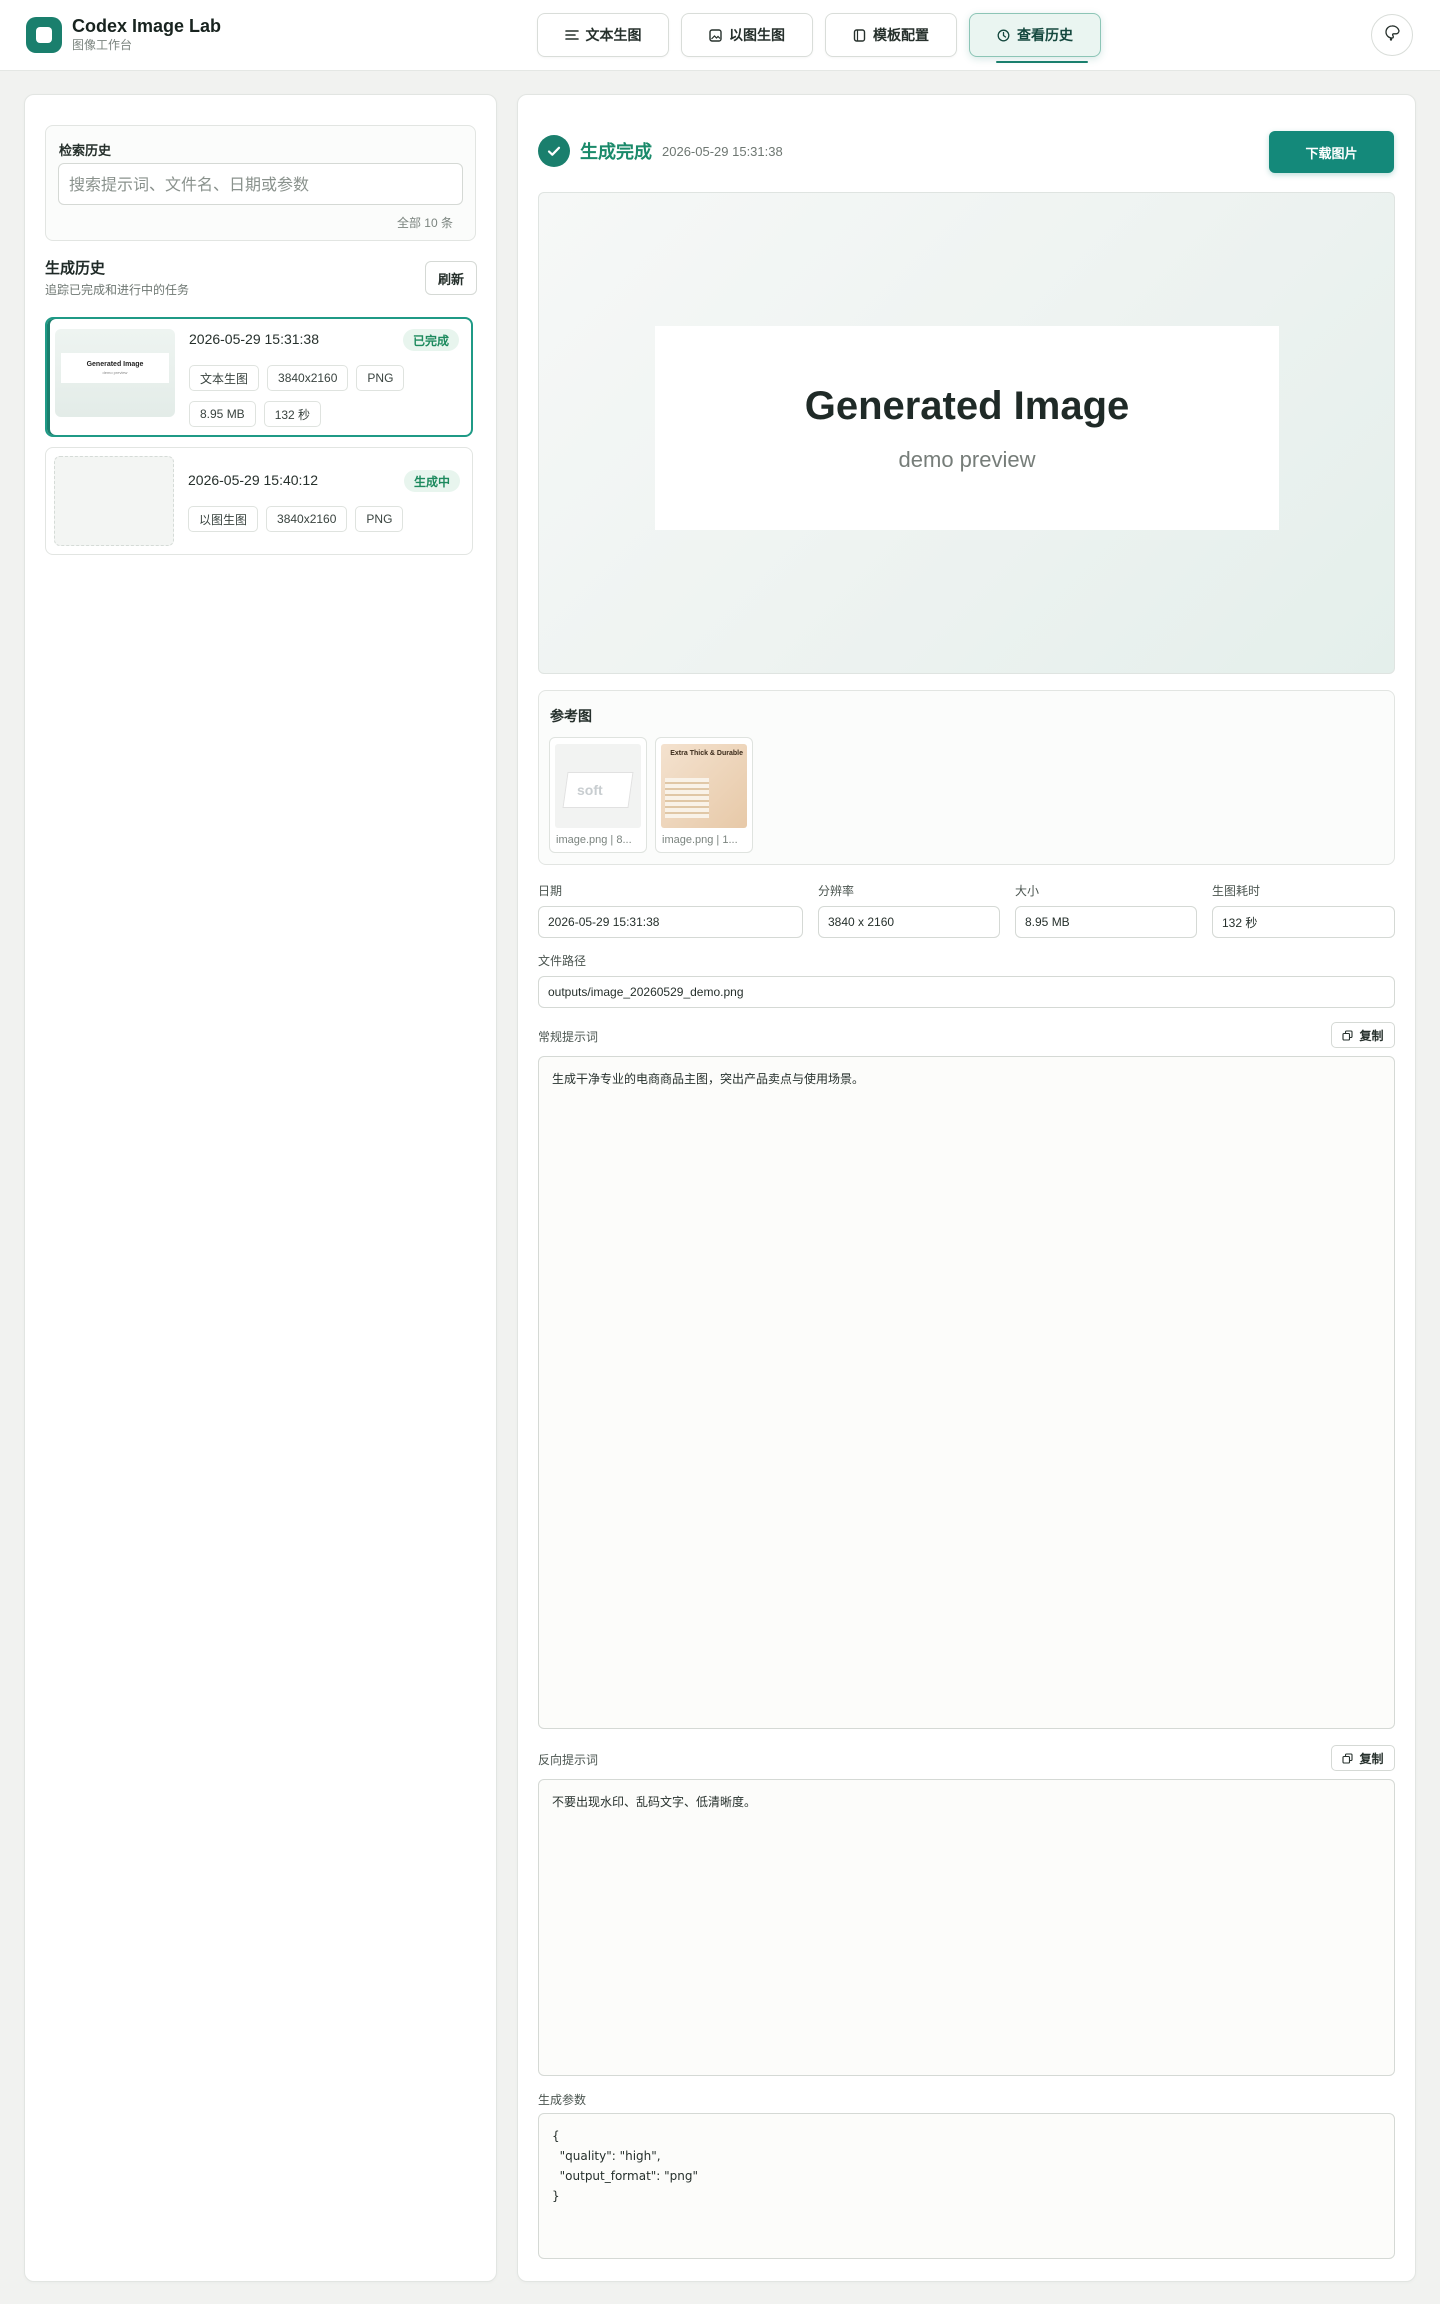 This screenshot has width=1440, height=2304. What do you see at coordinates (1035, 38) in the screenshot?
I see `tab-history: 查看历史` at bounding box center [1035, 38].